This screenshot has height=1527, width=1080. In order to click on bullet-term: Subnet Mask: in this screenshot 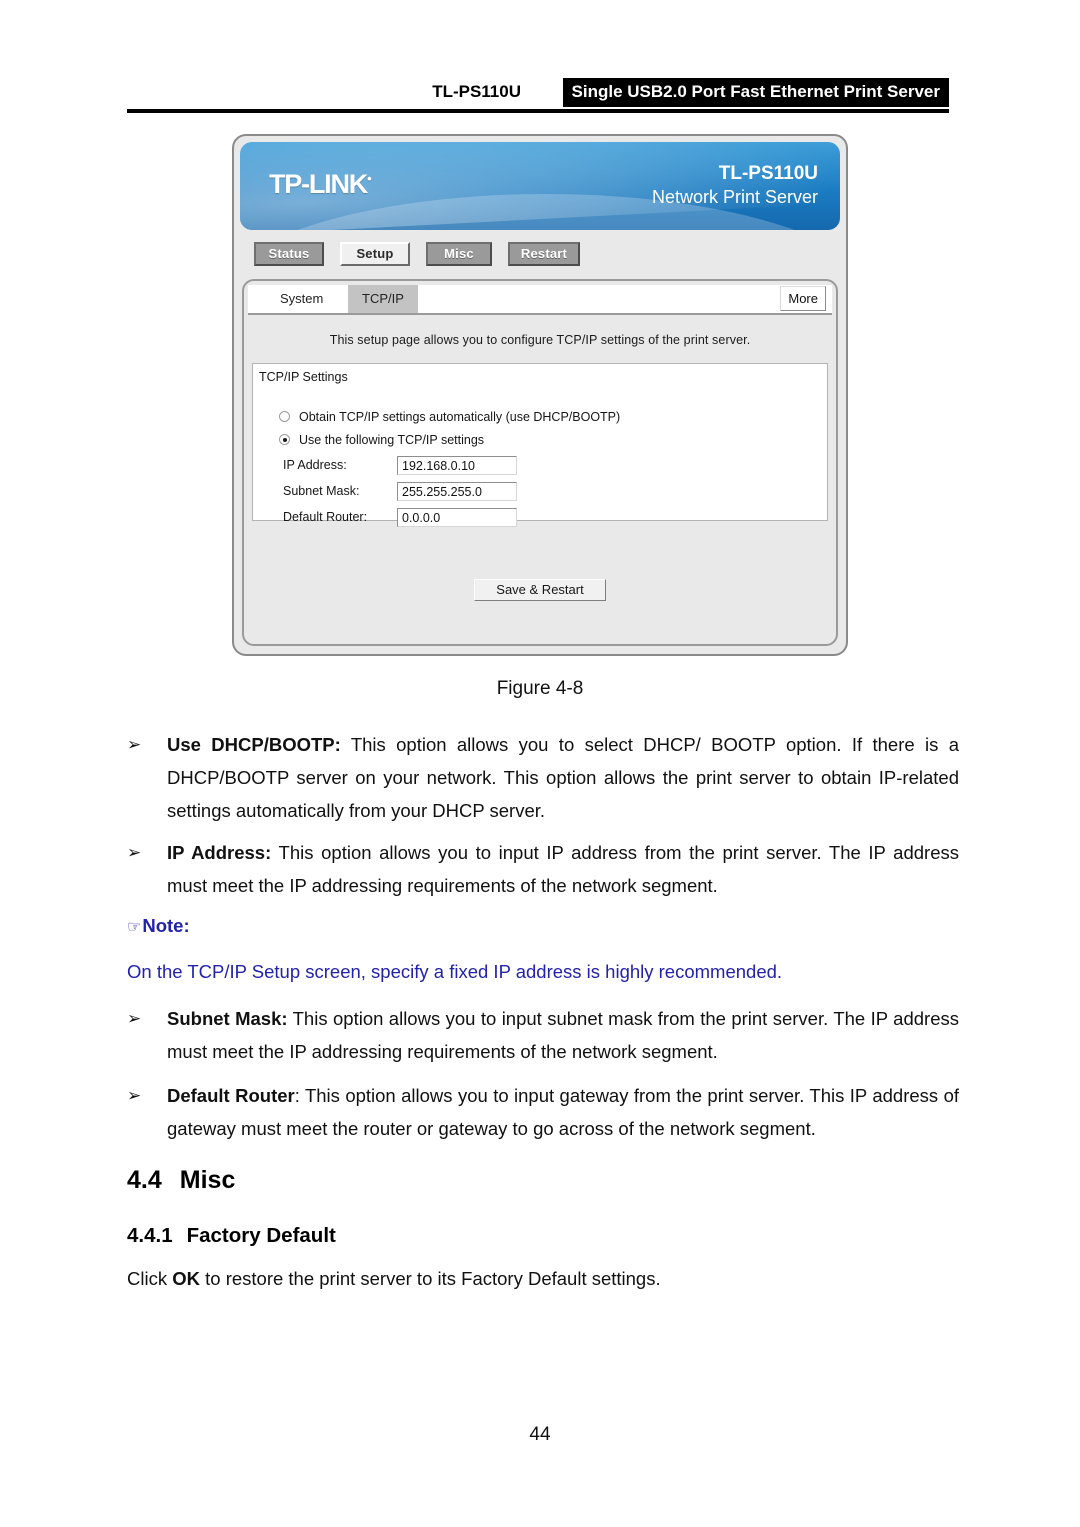, I will do `click(227, 1018)`.